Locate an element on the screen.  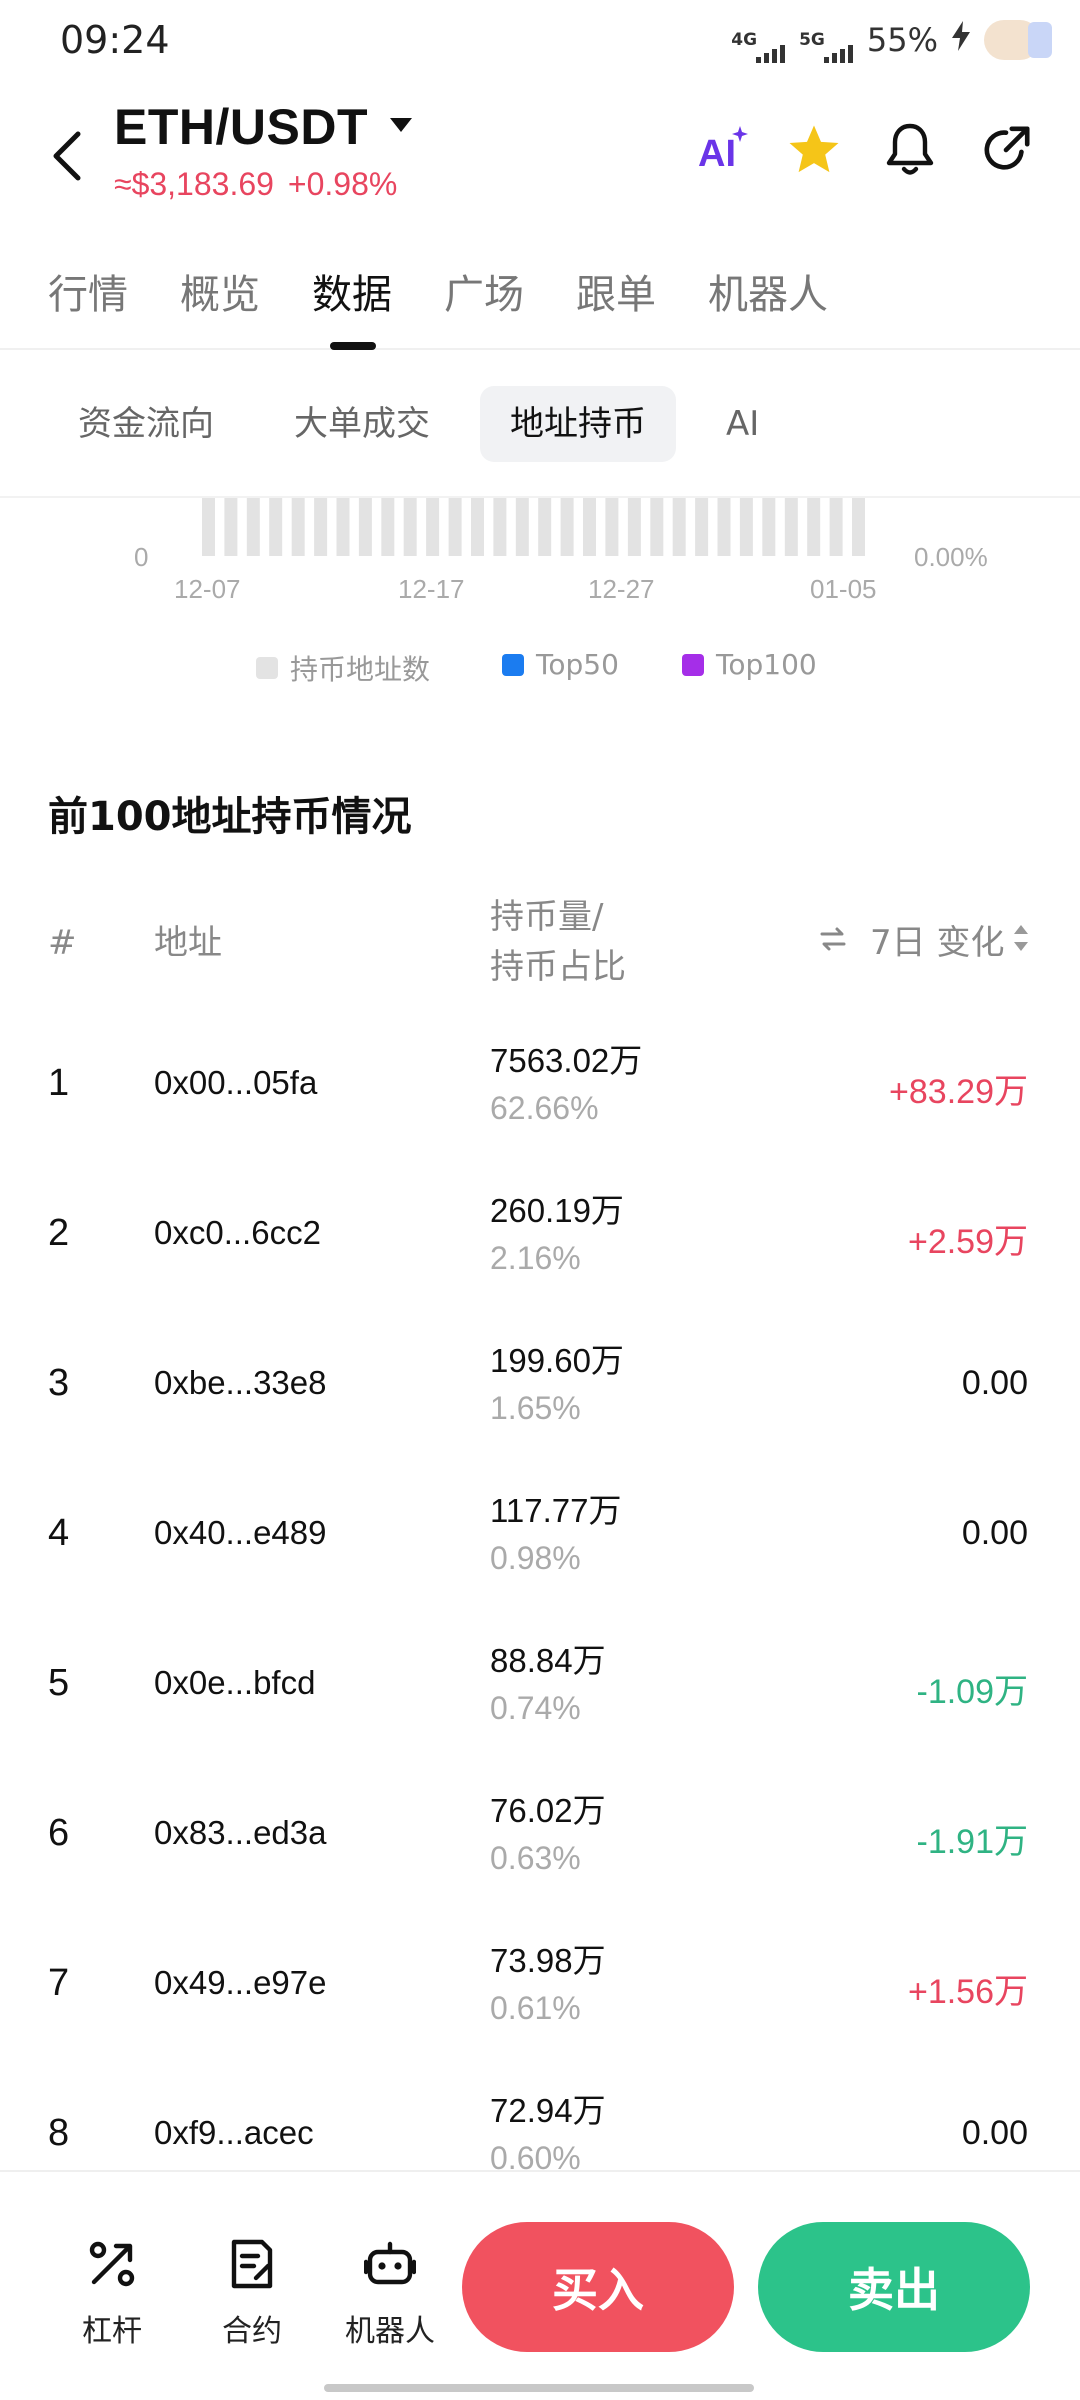
tab-market: 行情 is located at coordinates (88, 291).